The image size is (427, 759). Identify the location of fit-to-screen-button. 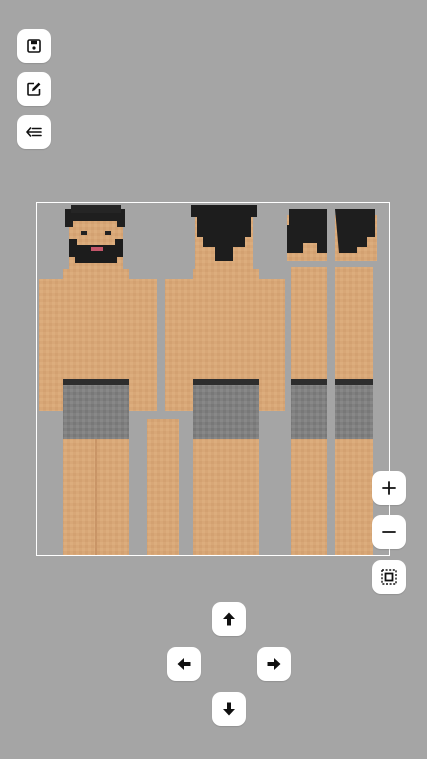
(389, 577).